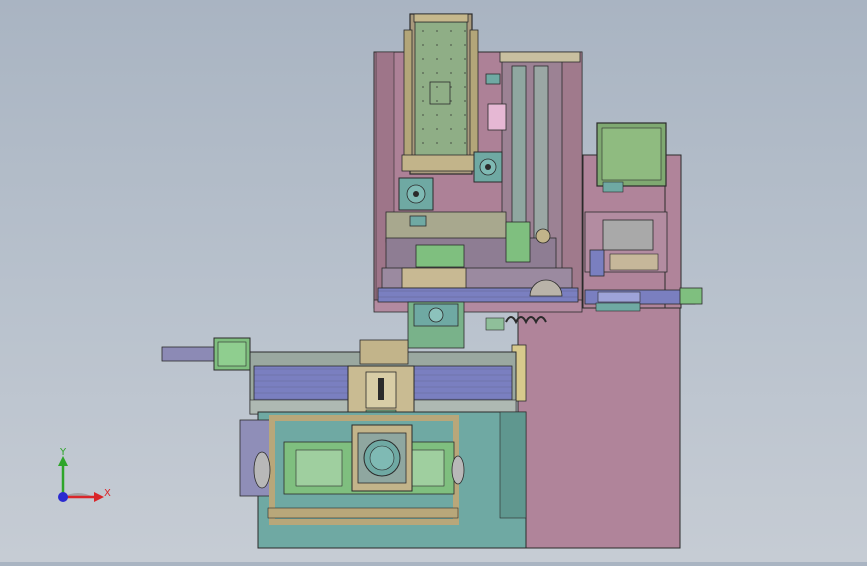  Describe the element at coordinates (626, 244) in the screenshot. I see `side-slide-unit` at that location.